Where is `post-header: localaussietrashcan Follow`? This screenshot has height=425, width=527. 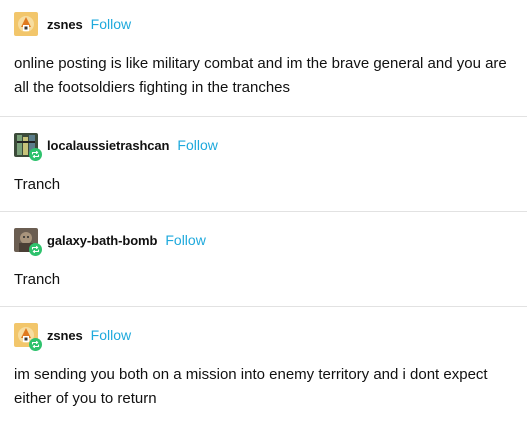 post-header: localaussietrashcan Follow is located at coordinates (116, 147).